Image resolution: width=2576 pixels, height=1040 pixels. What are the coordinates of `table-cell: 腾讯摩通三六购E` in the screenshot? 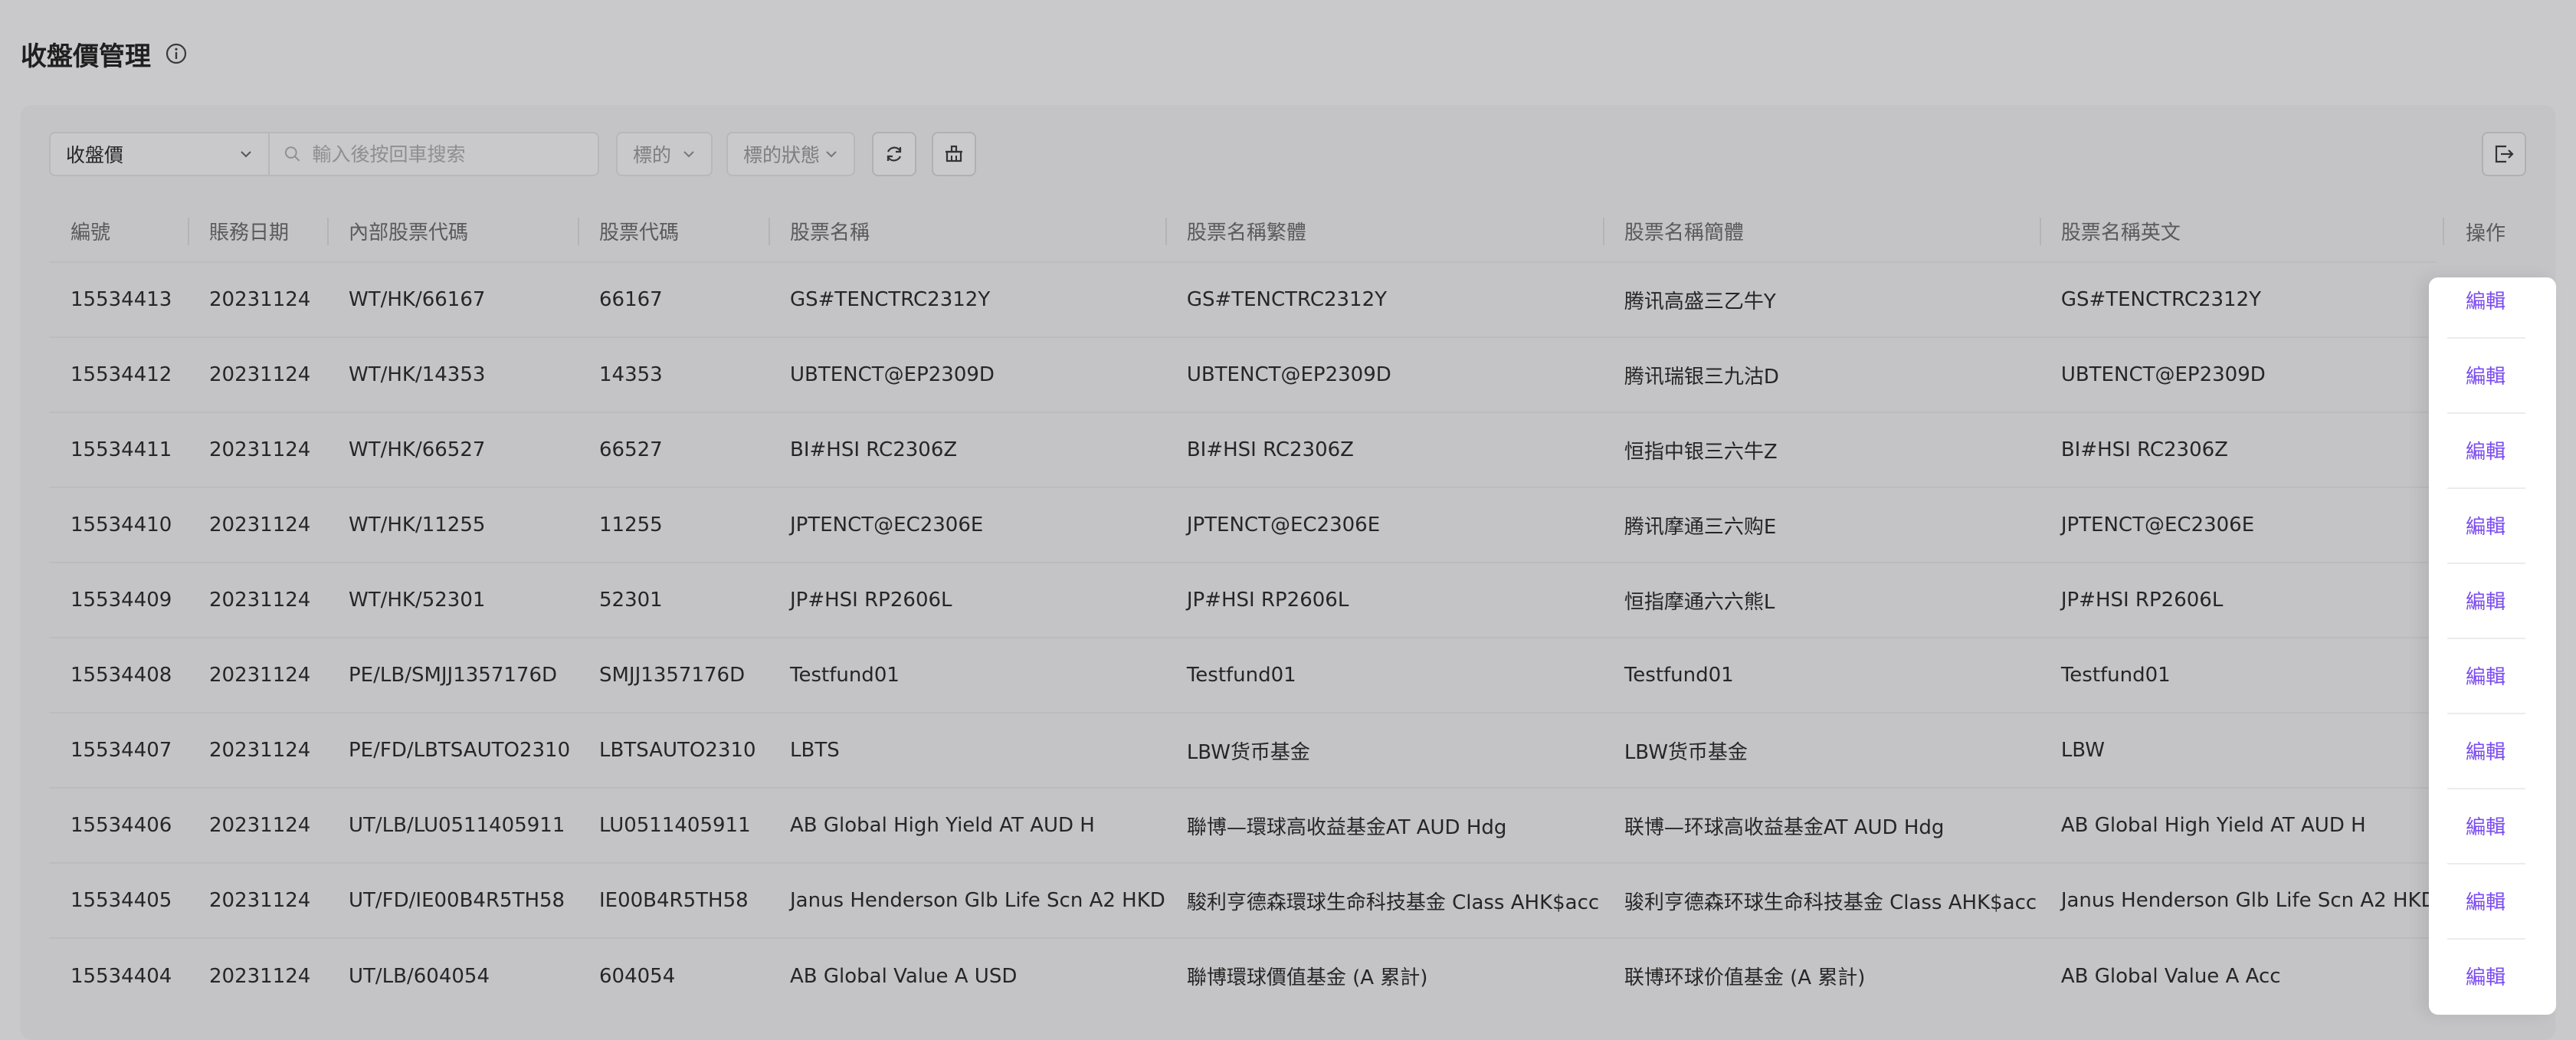 It's located at (1821, 525).